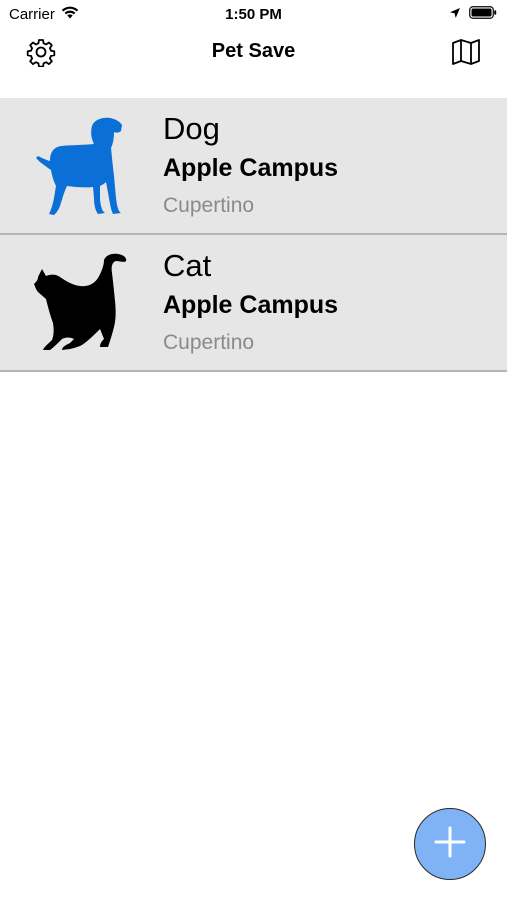 This screenshot has height=900, width=507. What do you see at coordinates (191, 128) in the screenshot?
I see `pet-name: Dog` at bounding box center [191, 128].